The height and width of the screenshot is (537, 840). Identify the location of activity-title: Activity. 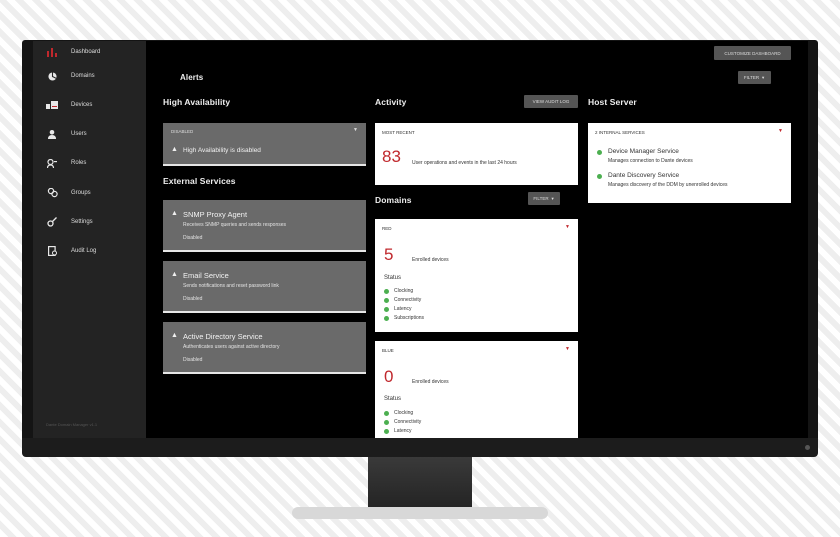
(391, 102).